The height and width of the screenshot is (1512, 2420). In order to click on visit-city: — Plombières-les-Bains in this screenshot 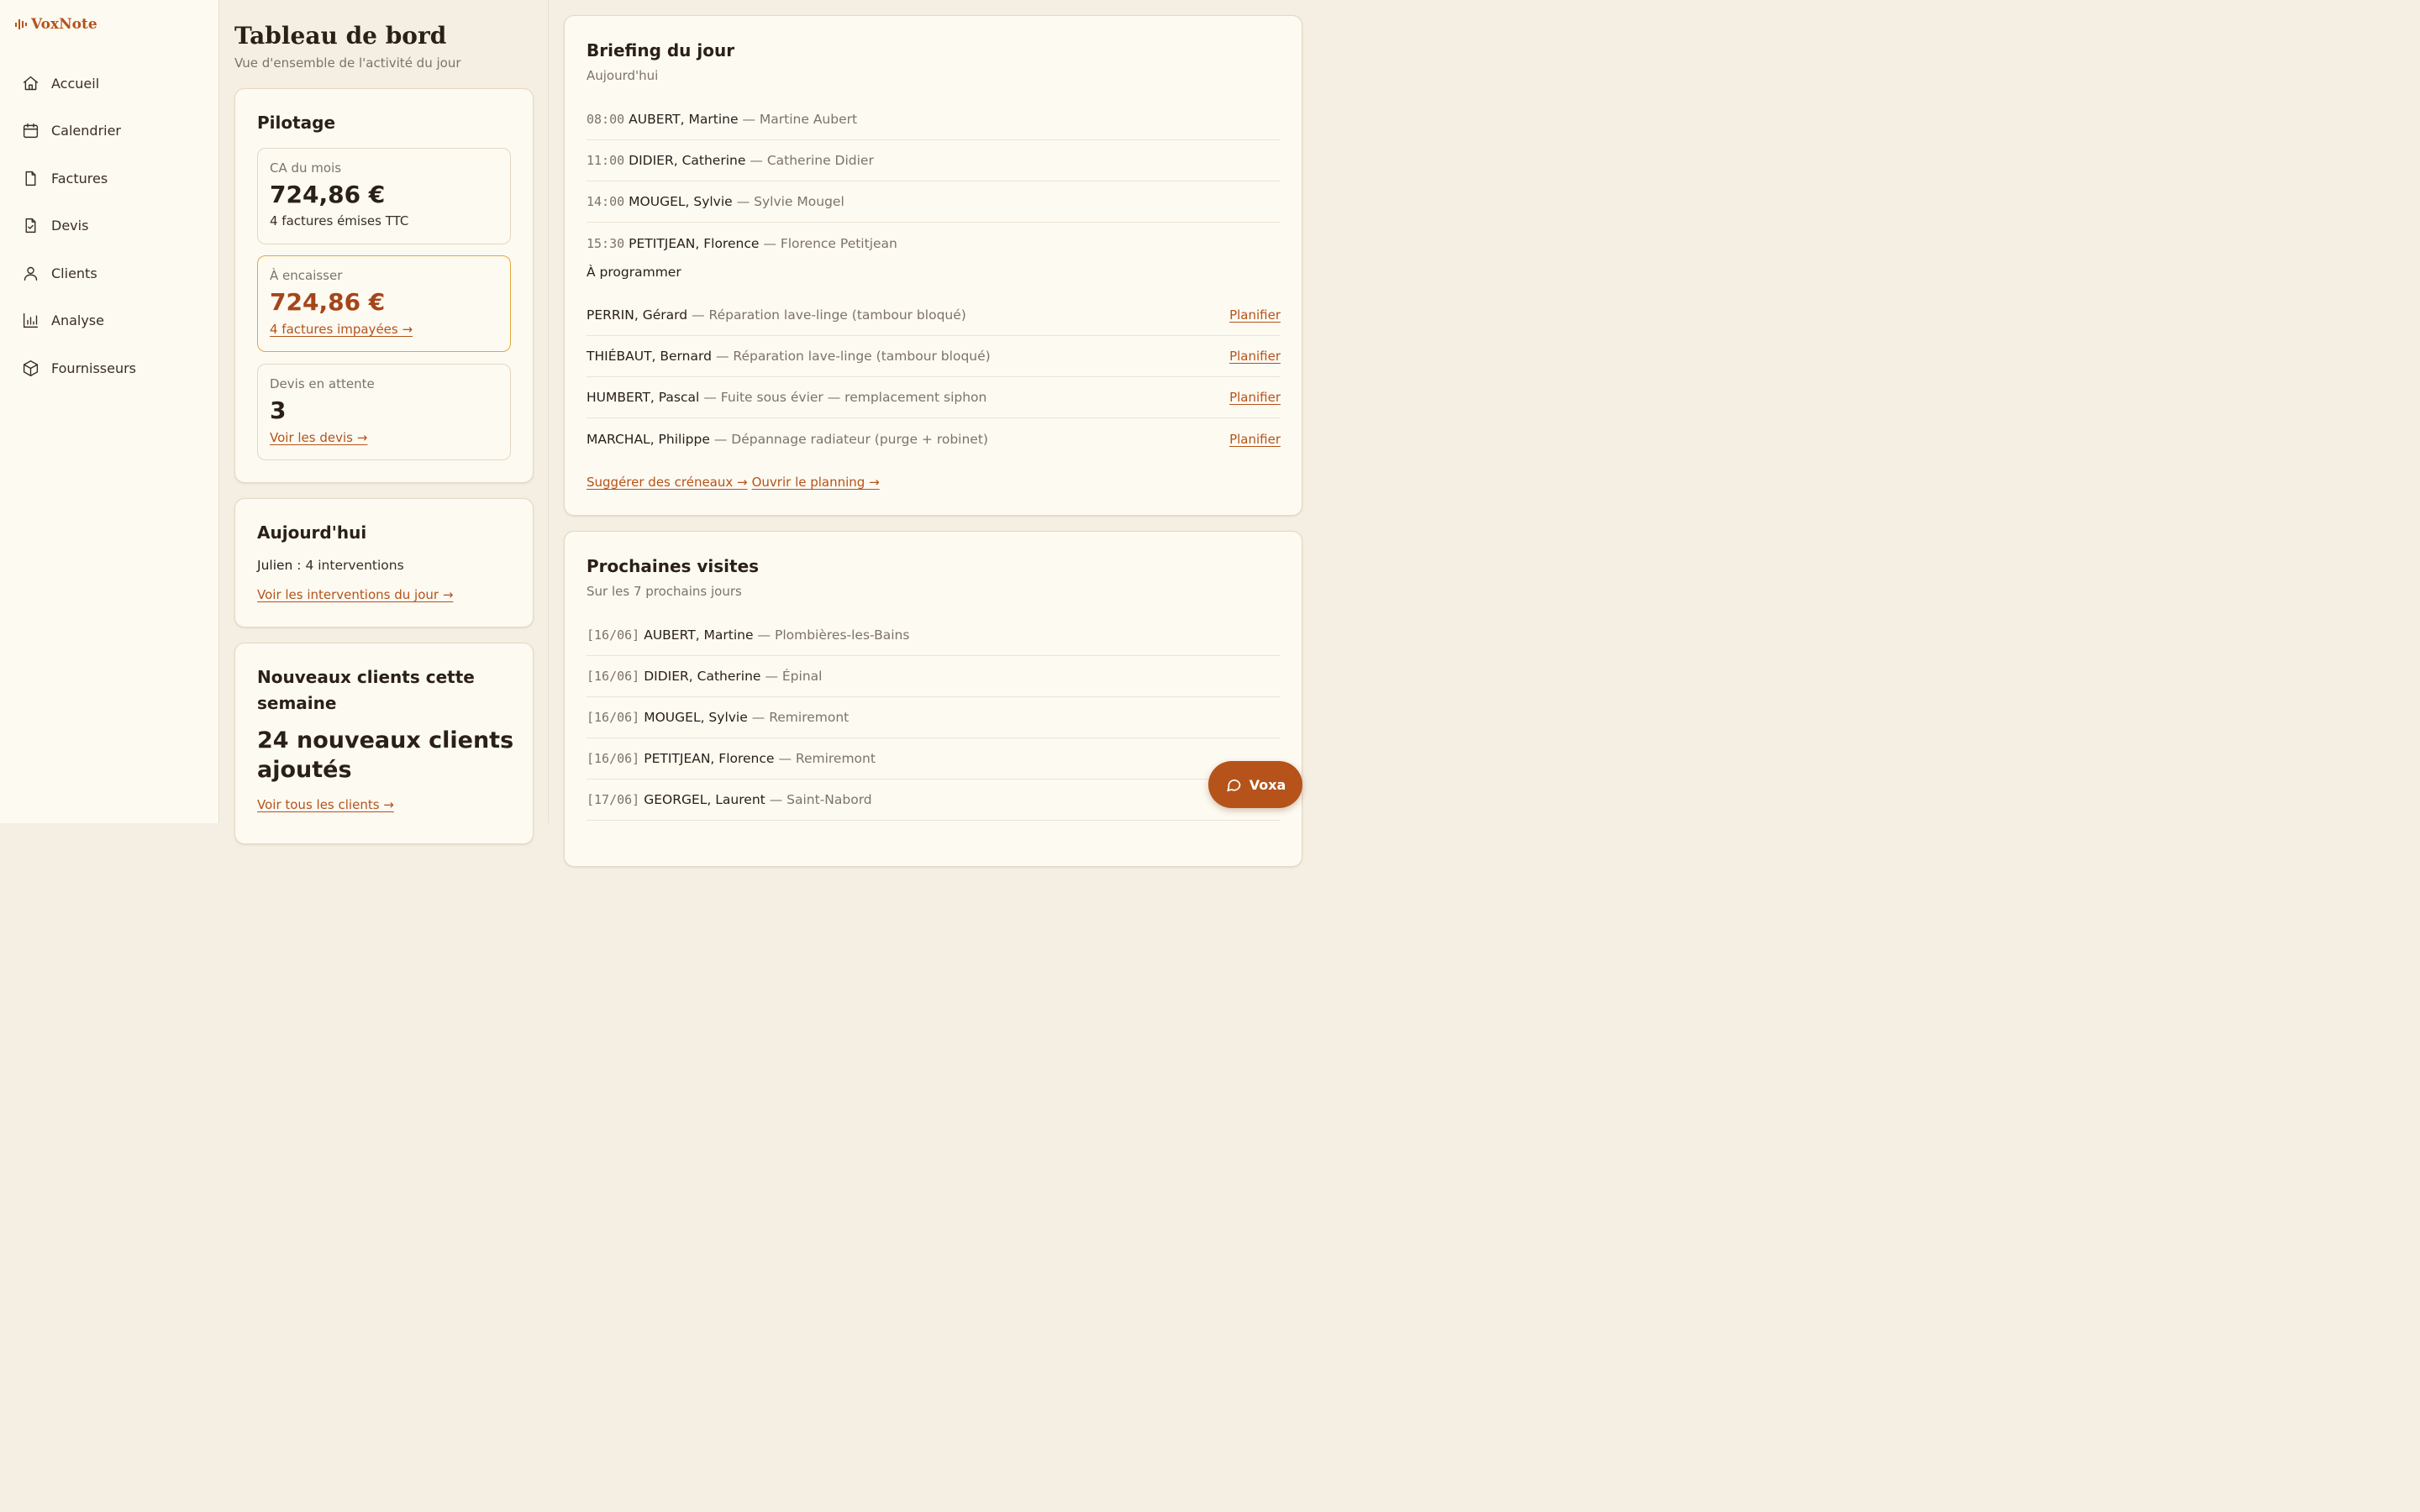, I will do `click(833, 635)`.